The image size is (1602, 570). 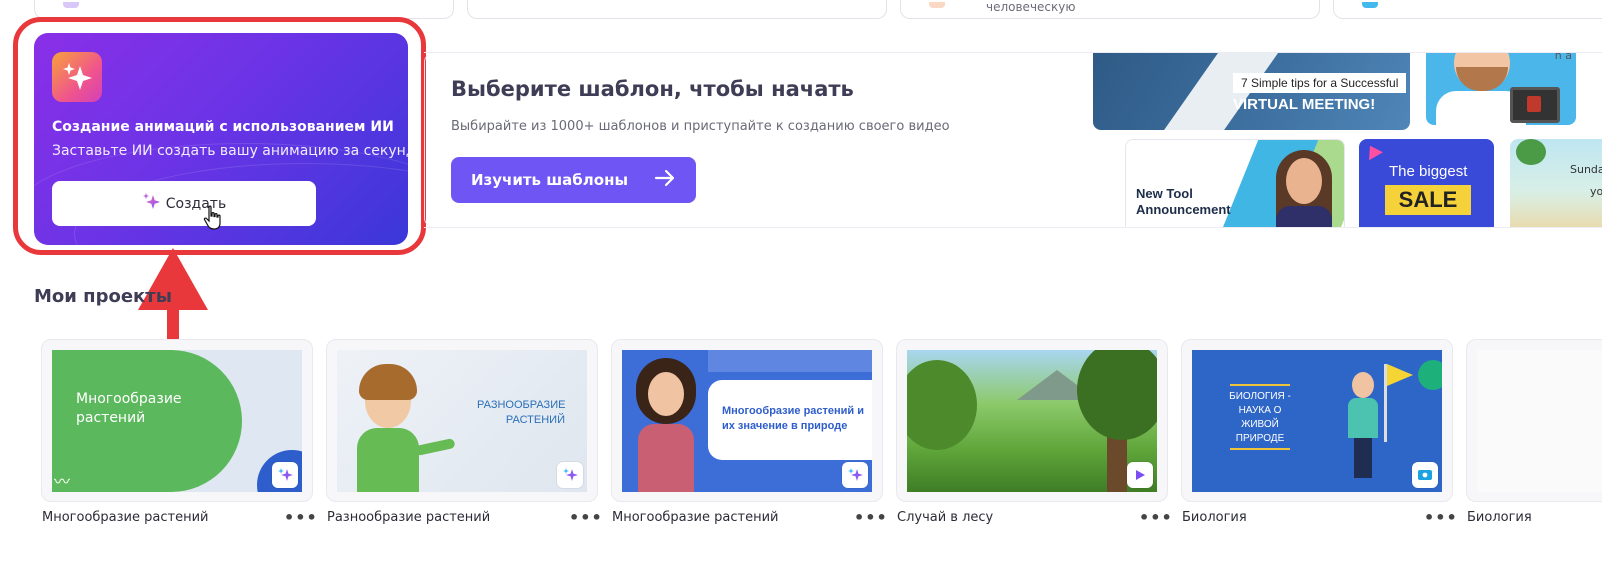 I want to click on explore-templates-button: Изучить шаблоны, so click(x=573, y=180).